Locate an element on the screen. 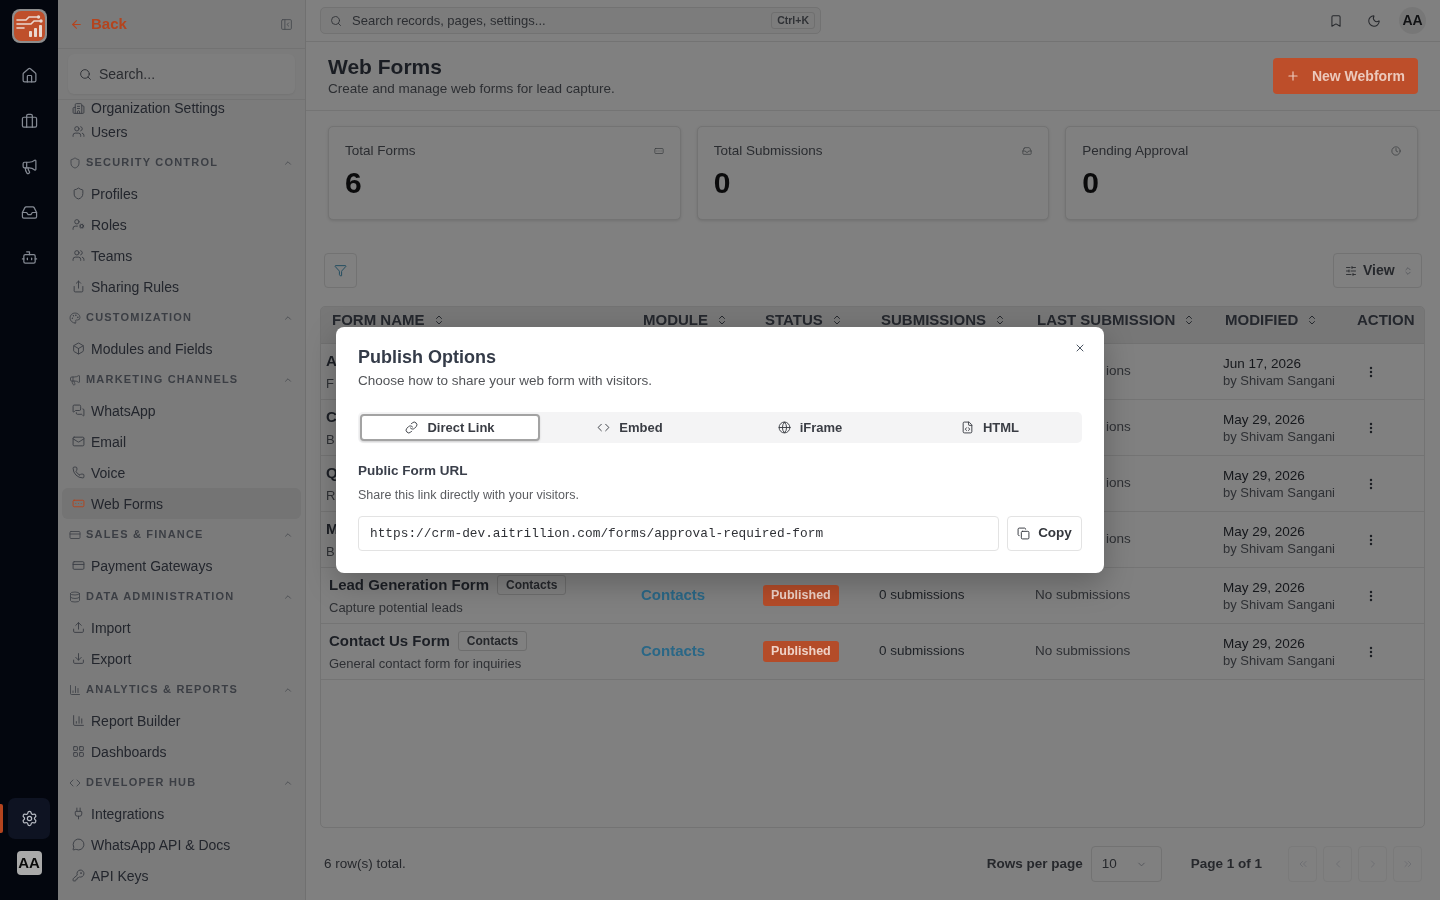 The image size is (1440, 900). settings-button is located at coordinates (29, 818).